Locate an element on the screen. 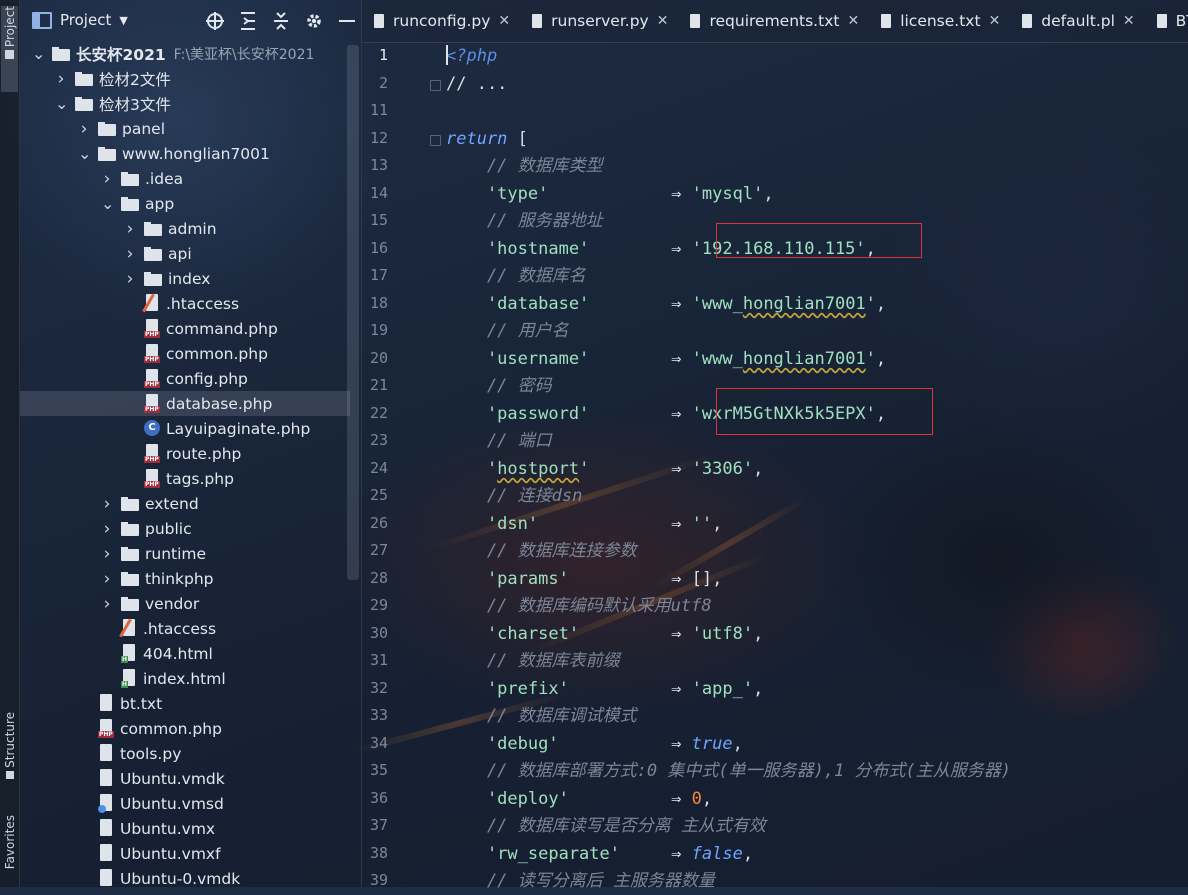  tree-file: PHP tags.php is located at coordinates (185, 478).